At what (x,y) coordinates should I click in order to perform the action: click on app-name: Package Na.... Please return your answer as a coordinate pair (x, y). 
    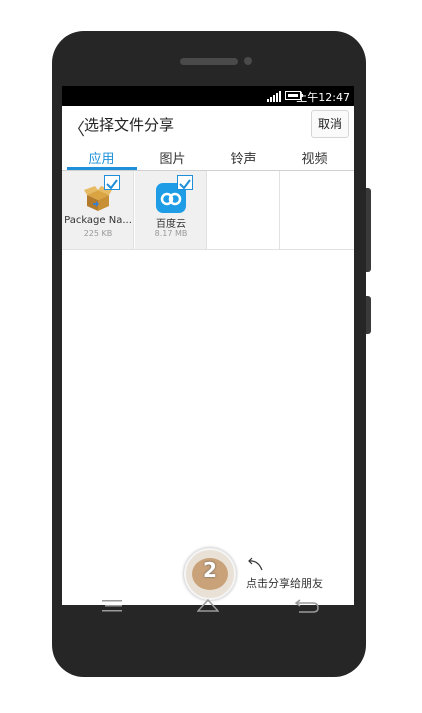
    Looking at the image, I should click on (98, 220).